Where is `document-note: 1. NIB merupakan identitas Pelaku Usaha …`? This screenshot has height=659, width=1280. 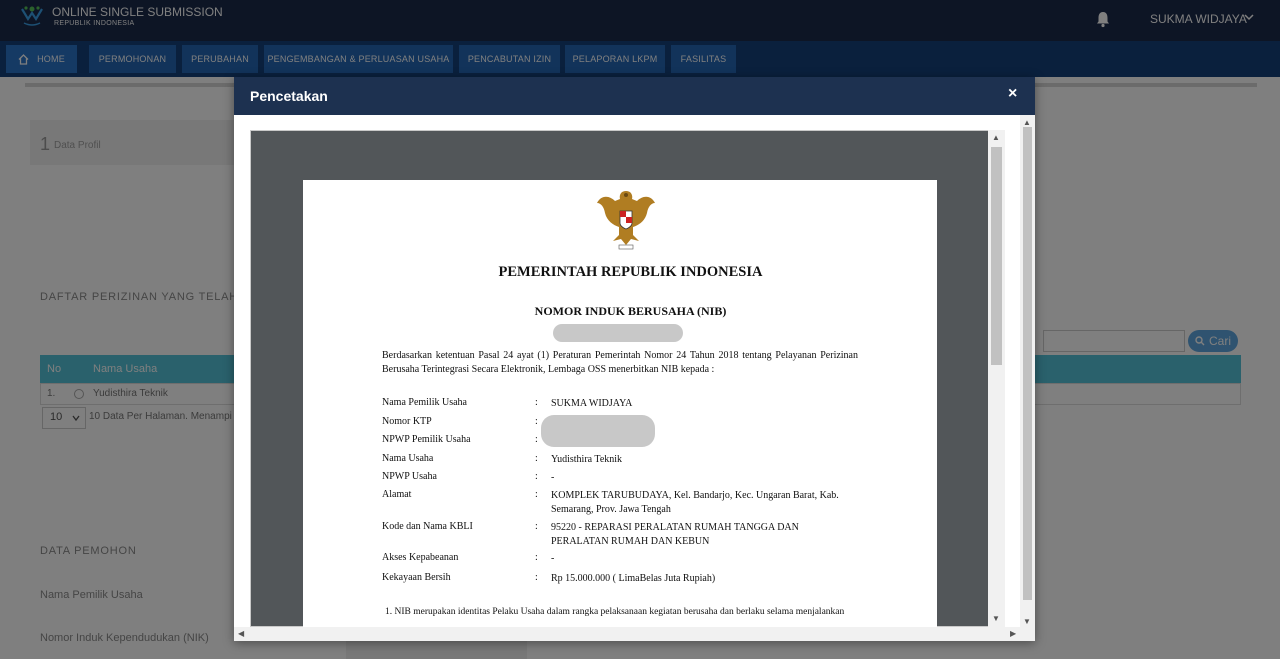
document-note: 1. NIB merupakan identitas Pelaku Usaha … is located at coordinates (615, 612).